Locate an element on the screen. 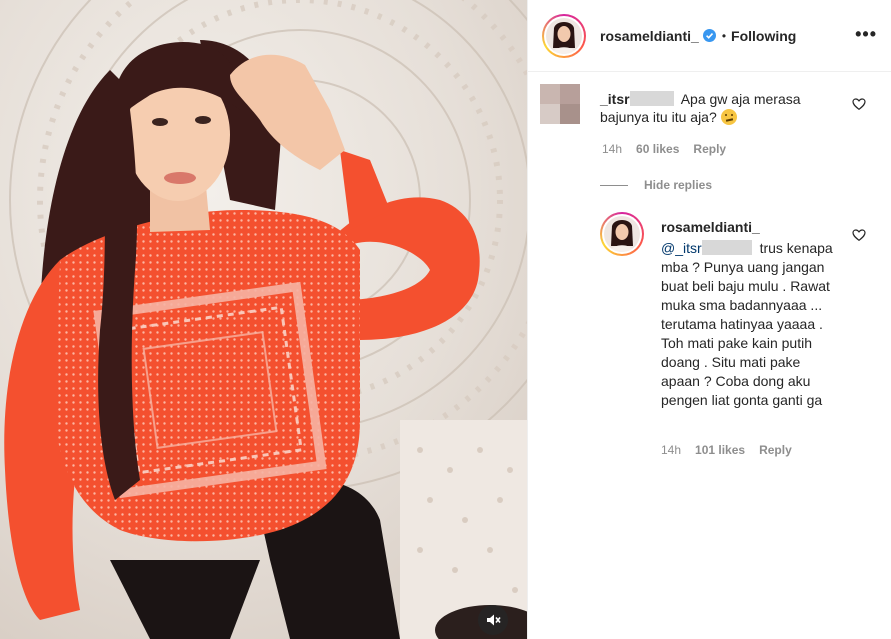  reply-button: Reply is located at coordinates (709, 149).